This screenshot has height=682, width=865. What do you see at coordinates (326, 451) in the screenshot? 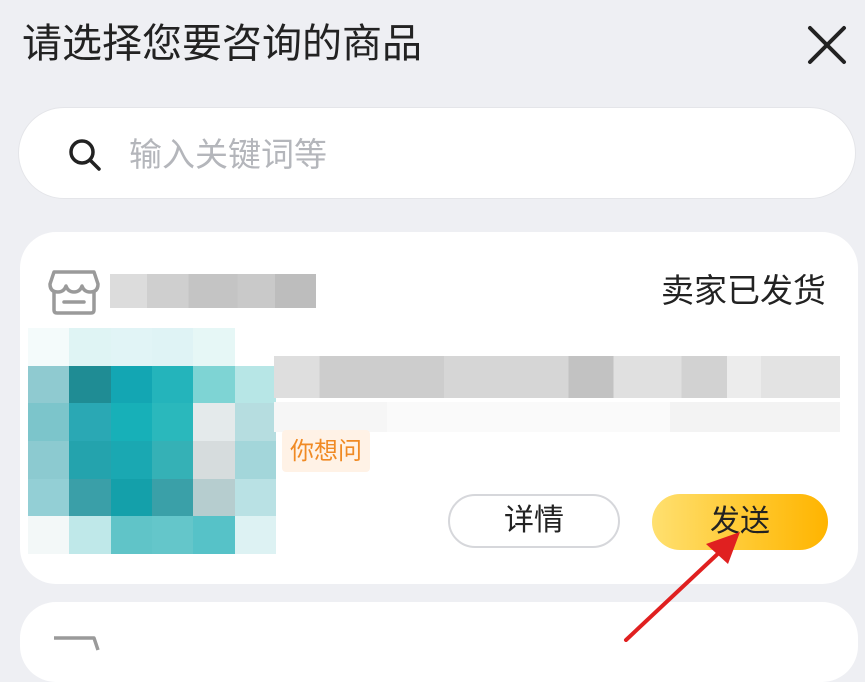
I see `ask-tag: 你想问` at bounding box center [326, 451].